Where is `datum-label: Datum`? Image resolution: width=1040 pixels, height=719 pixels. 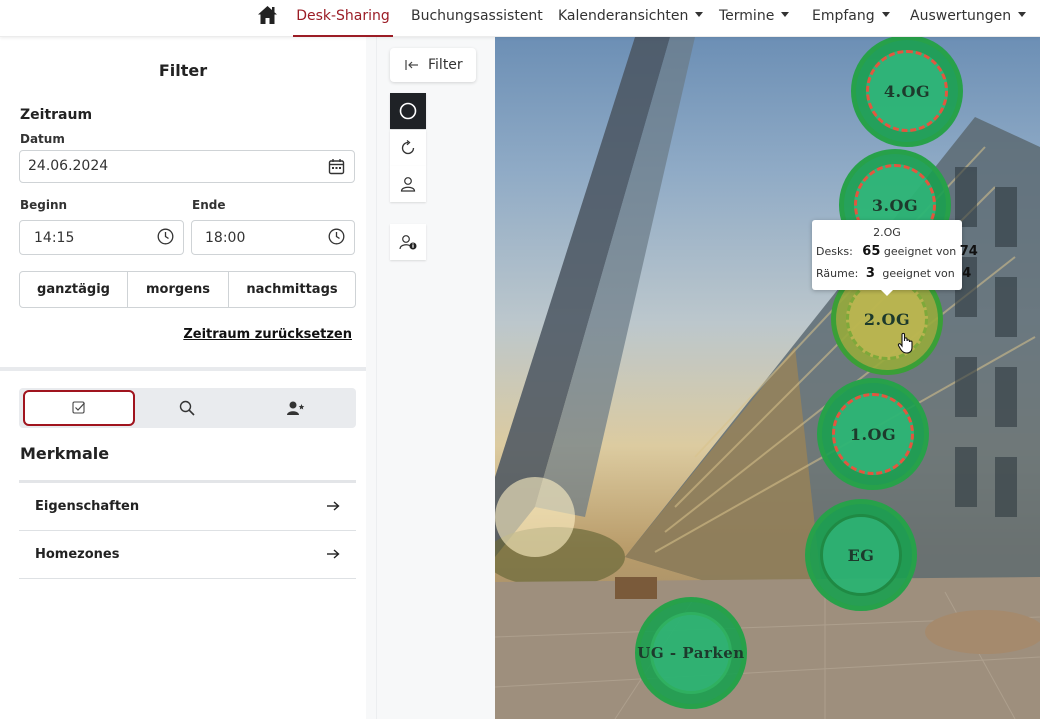
datum-label: Datum is located at coordinates (42, 139).